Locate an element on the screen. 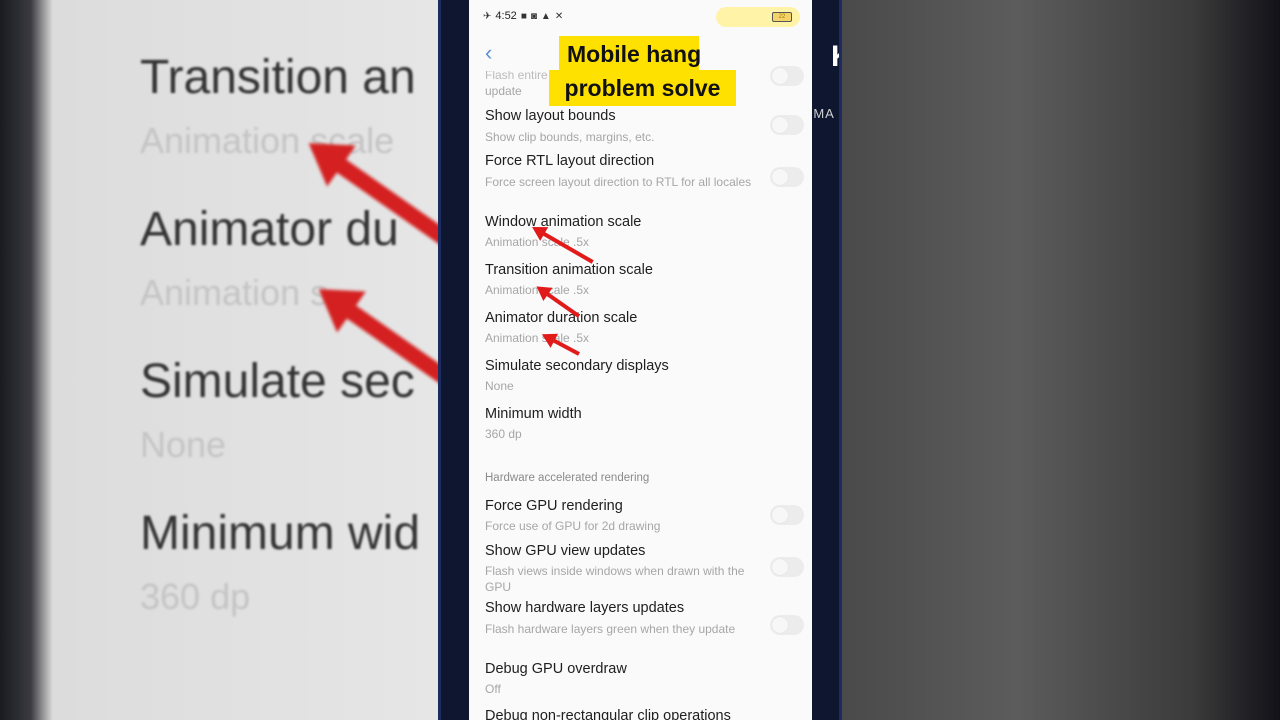 The width and height of the screenshot is (1280, 720). caption-line-1: Mobile hang is located at coordinates (630, 54).